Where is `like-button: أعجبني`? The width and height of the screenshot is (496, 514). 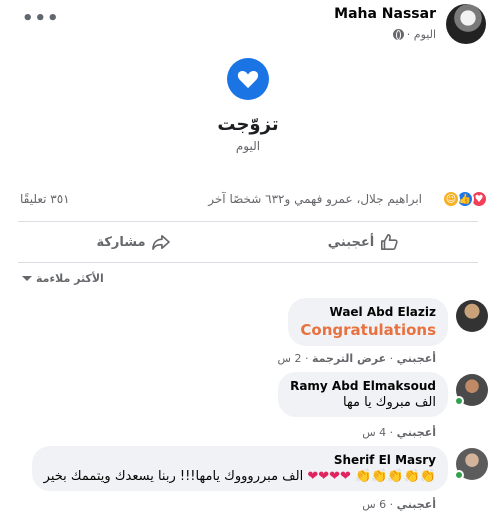
like-button: أعجبني is located at coordinates (363, 242).